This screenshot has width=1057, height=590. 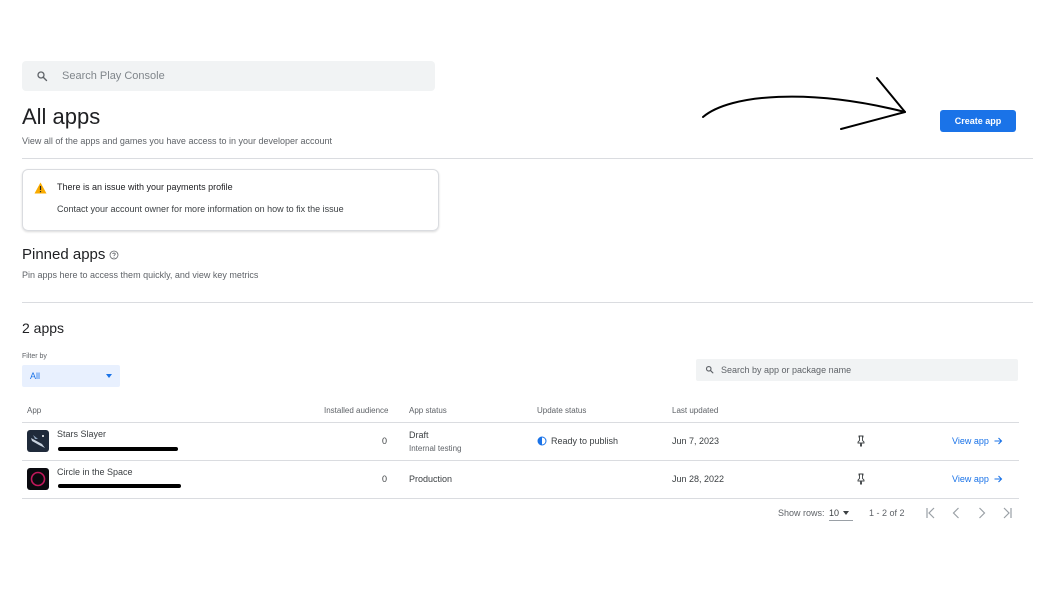 What do you see at coordinates (356, 410) in the screenshot?
I see `column-header-installed-audience: Installed audience` at bounding box center [356, 410].